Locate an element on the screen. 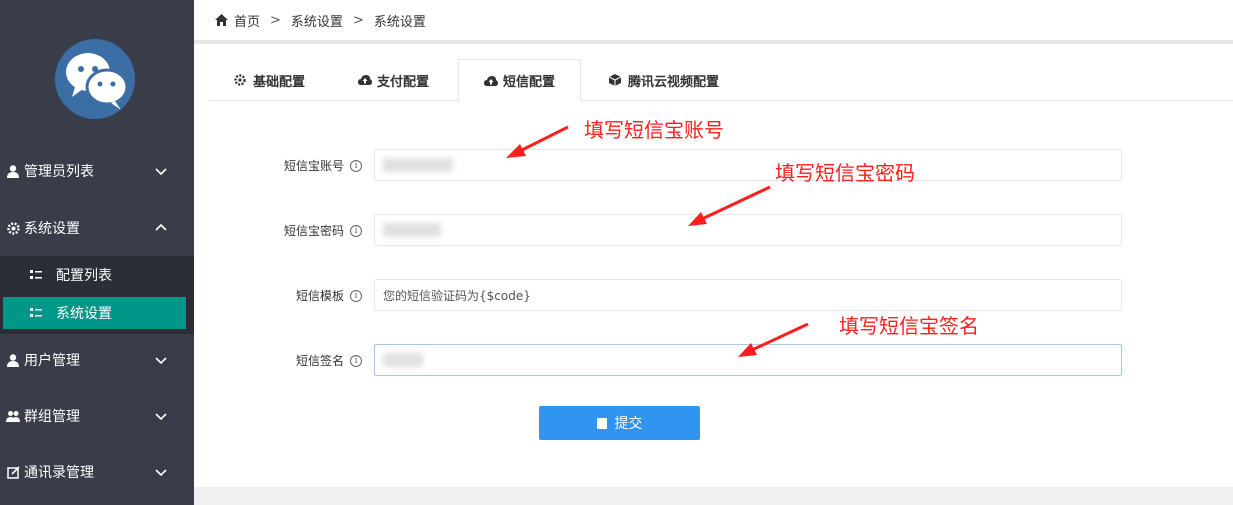 Image resolution: width=1233 pixels, height=505 pixels. annotation-arrows is located at coordinates (657, 241).